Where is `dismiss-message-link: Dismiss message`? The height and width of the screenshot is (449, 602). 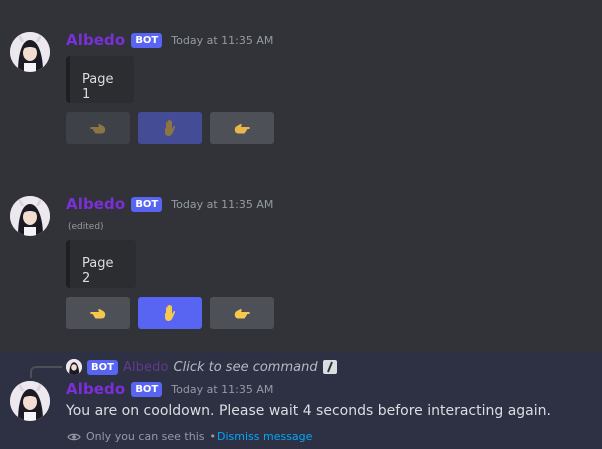 dismiss-message-link: Dismiss message is located at coordinates (264, 436).